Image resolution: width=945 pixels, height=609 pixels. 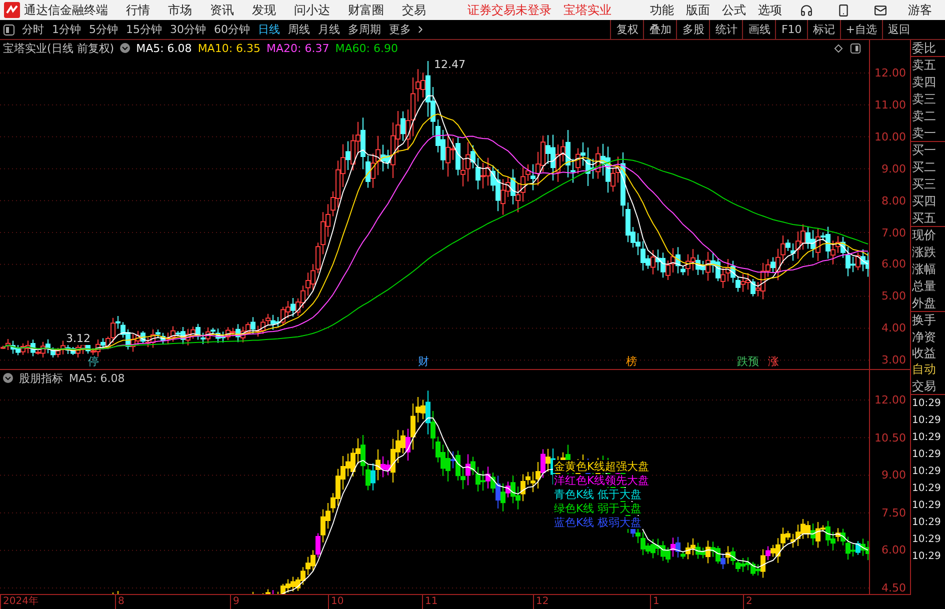 I want to click on quote-label: 买二, so click(x=924, y=167).